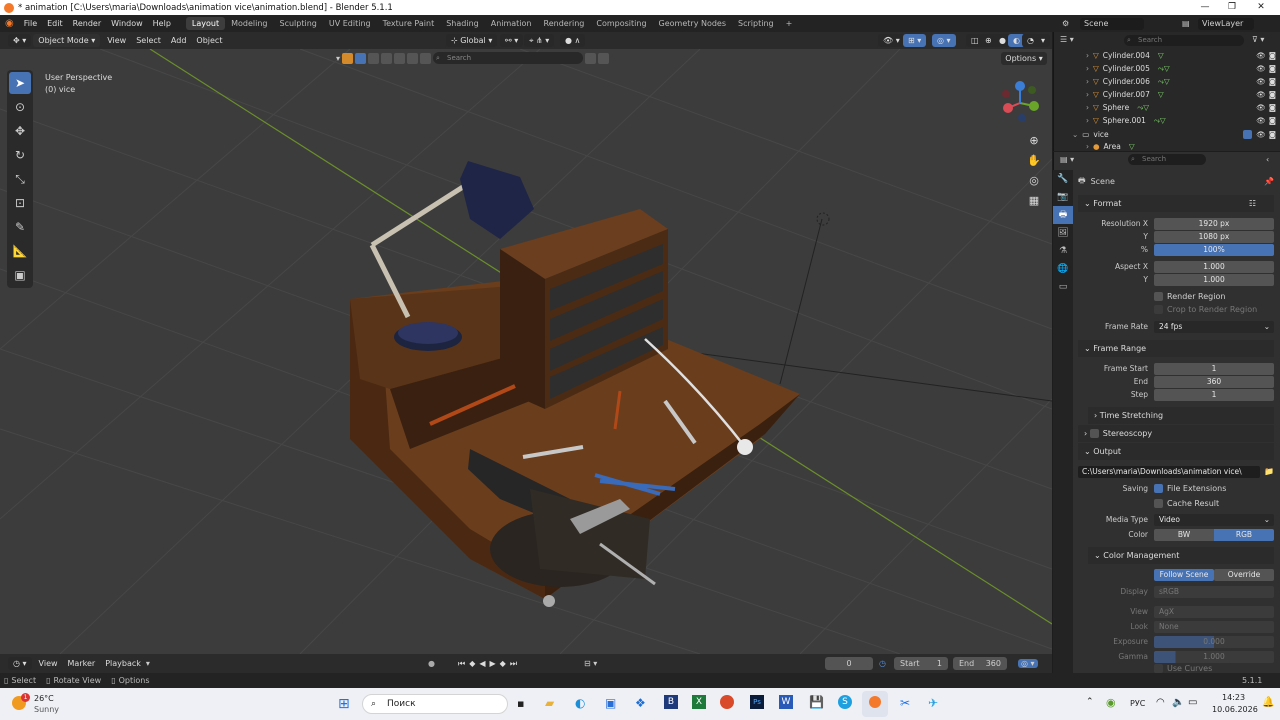  I want to click on telegram-icon: ✈, so click(933, 703).